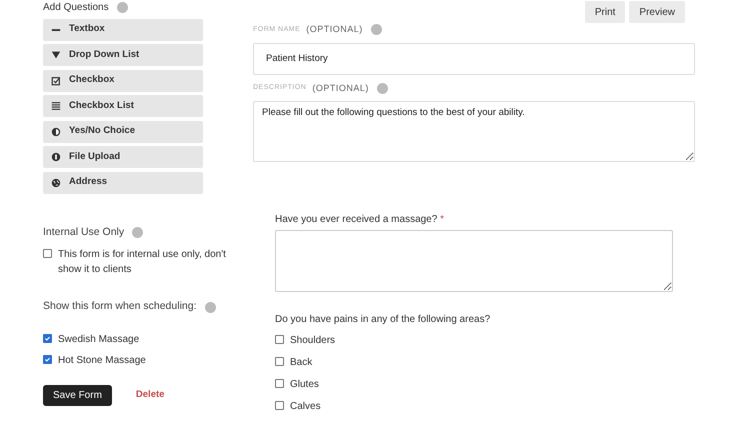  What do you see at coordinates (56, 55) in the screenshot?
I see `caret-icon` at bounding box center [56, 55].